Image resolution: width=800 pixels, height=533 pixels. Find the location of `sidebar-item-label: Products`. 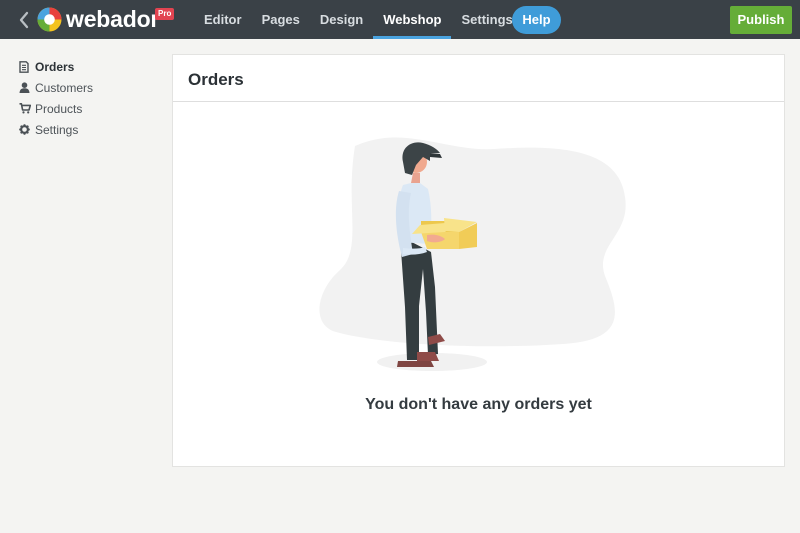

sidebar-item-label: Products is located at coordinates (59, 108).